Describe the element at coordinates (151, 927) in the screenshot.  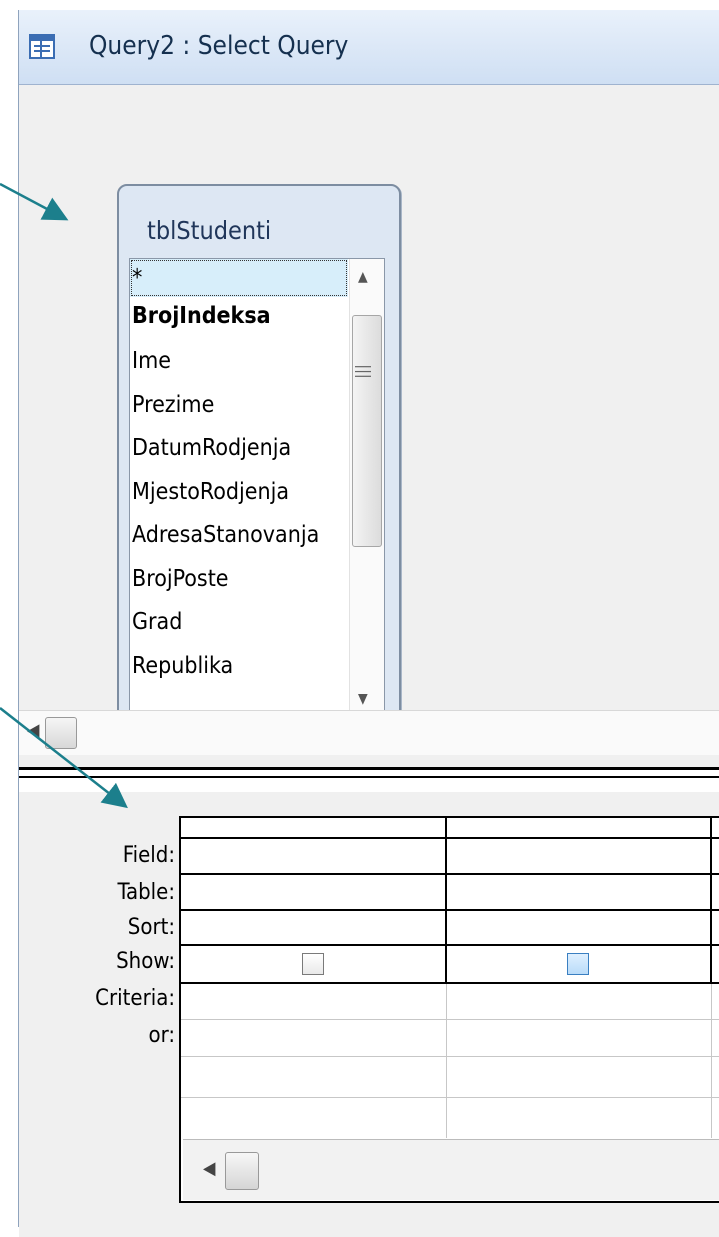
I see `row-label-sort: Sort:` at that location.